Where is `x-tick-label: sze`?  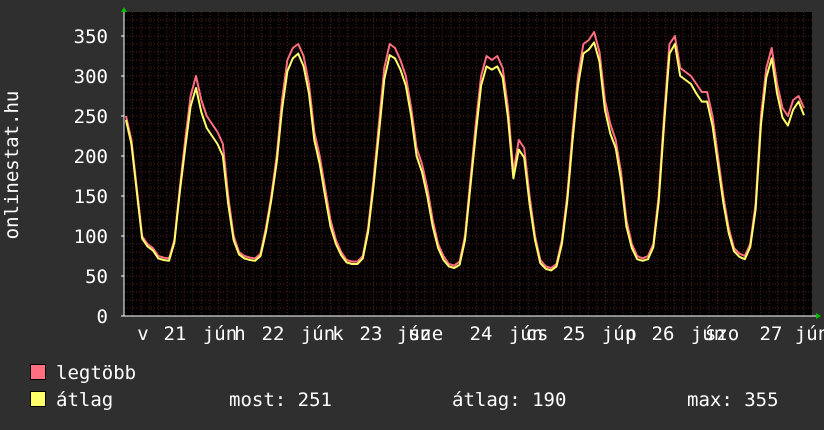 x-tick-label: sze is located at coordinates (426, 334).